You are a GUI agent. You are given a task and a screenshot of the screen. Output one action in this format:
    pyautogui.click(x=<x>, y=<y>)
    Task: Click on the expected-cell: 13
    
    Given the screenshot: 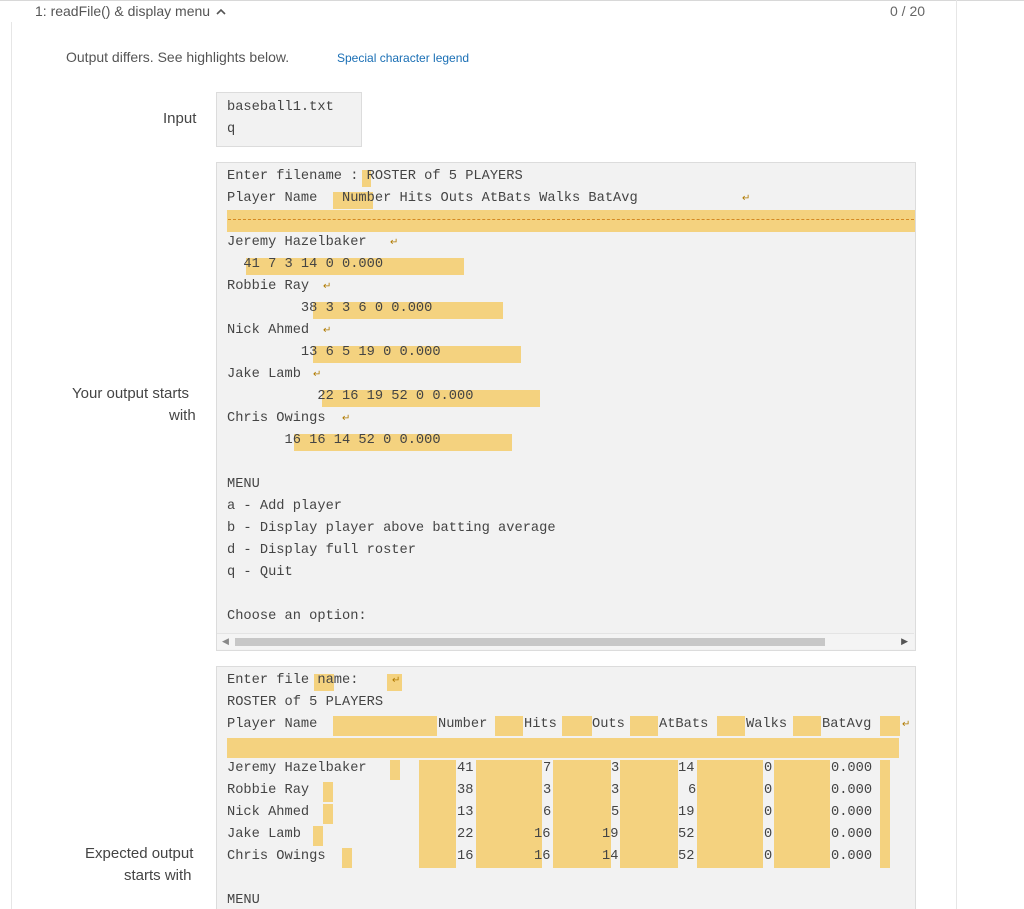 What is the action you would take?
    pyautogui.click(x=465, y=812)
    